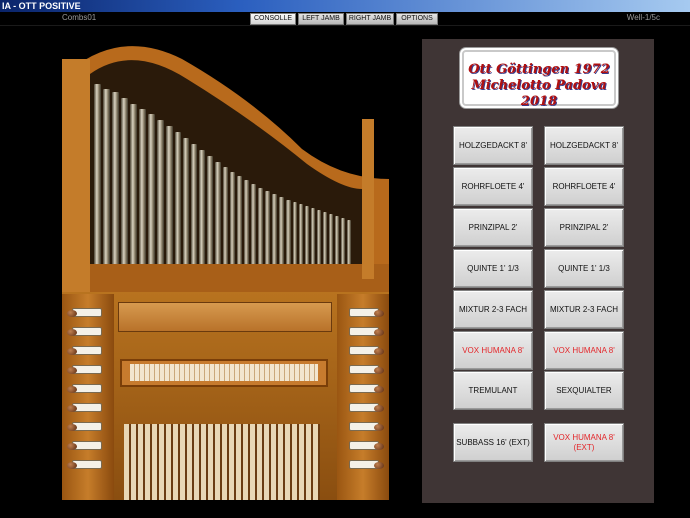  What do you see at coordinates (643, 17) in the screenshot?
I see `temperament-label: Well-1/5c` at bounding box center [643, 17].